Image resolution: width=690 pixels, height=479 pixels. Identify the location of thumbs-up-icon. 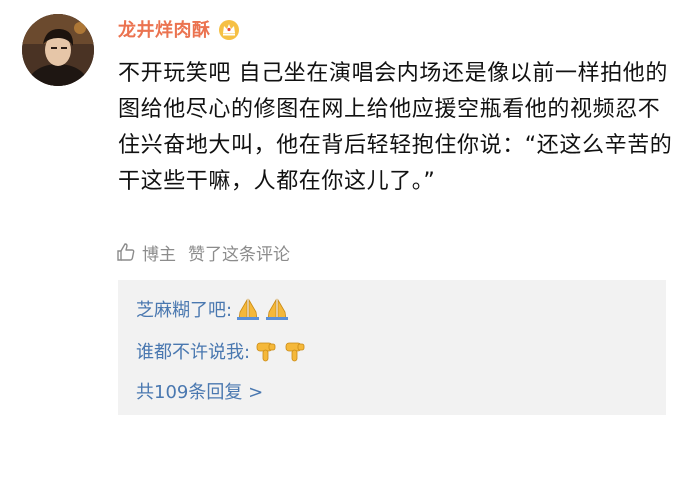
(126, 252).